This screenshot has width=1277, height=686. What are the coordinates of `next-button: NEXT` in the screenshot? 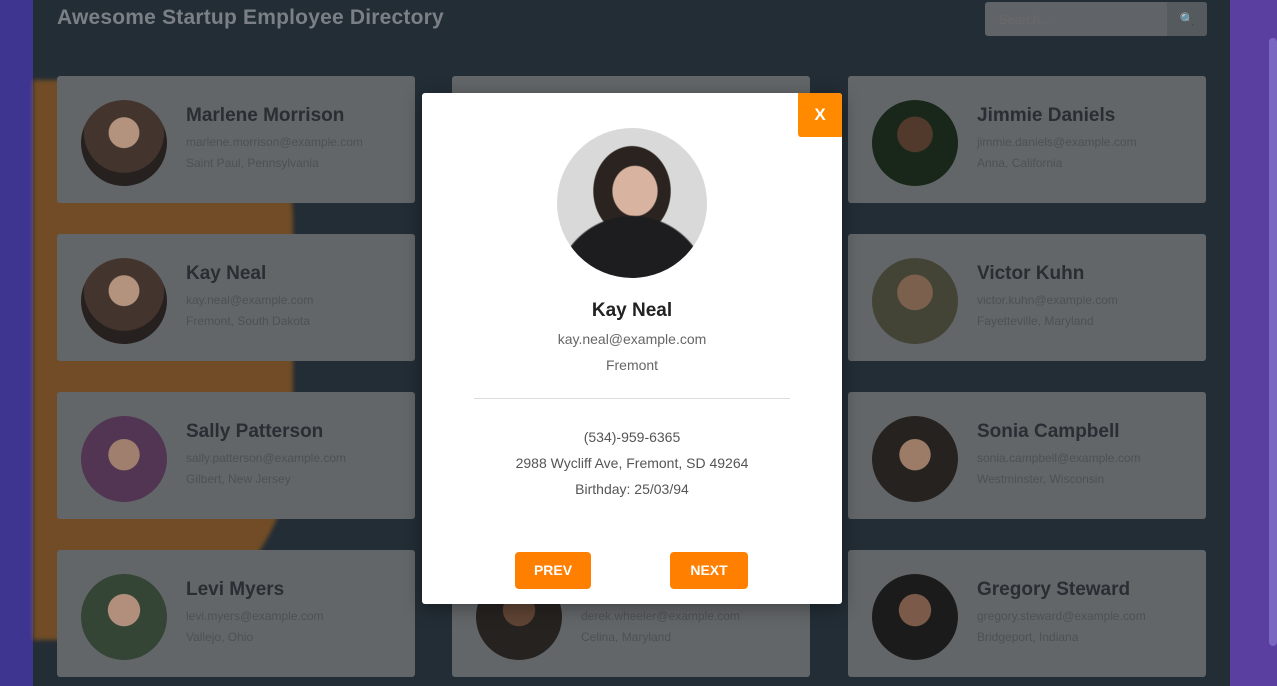 It's located at (709, 570).